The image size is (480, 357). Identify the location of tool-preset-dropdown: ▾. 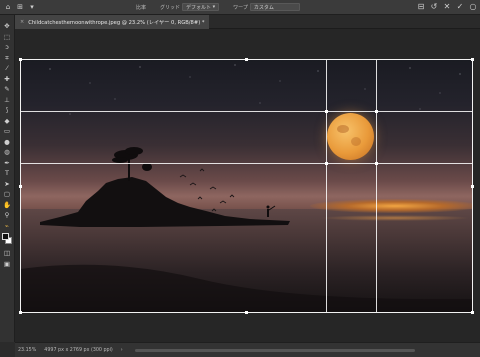
(32, 7).